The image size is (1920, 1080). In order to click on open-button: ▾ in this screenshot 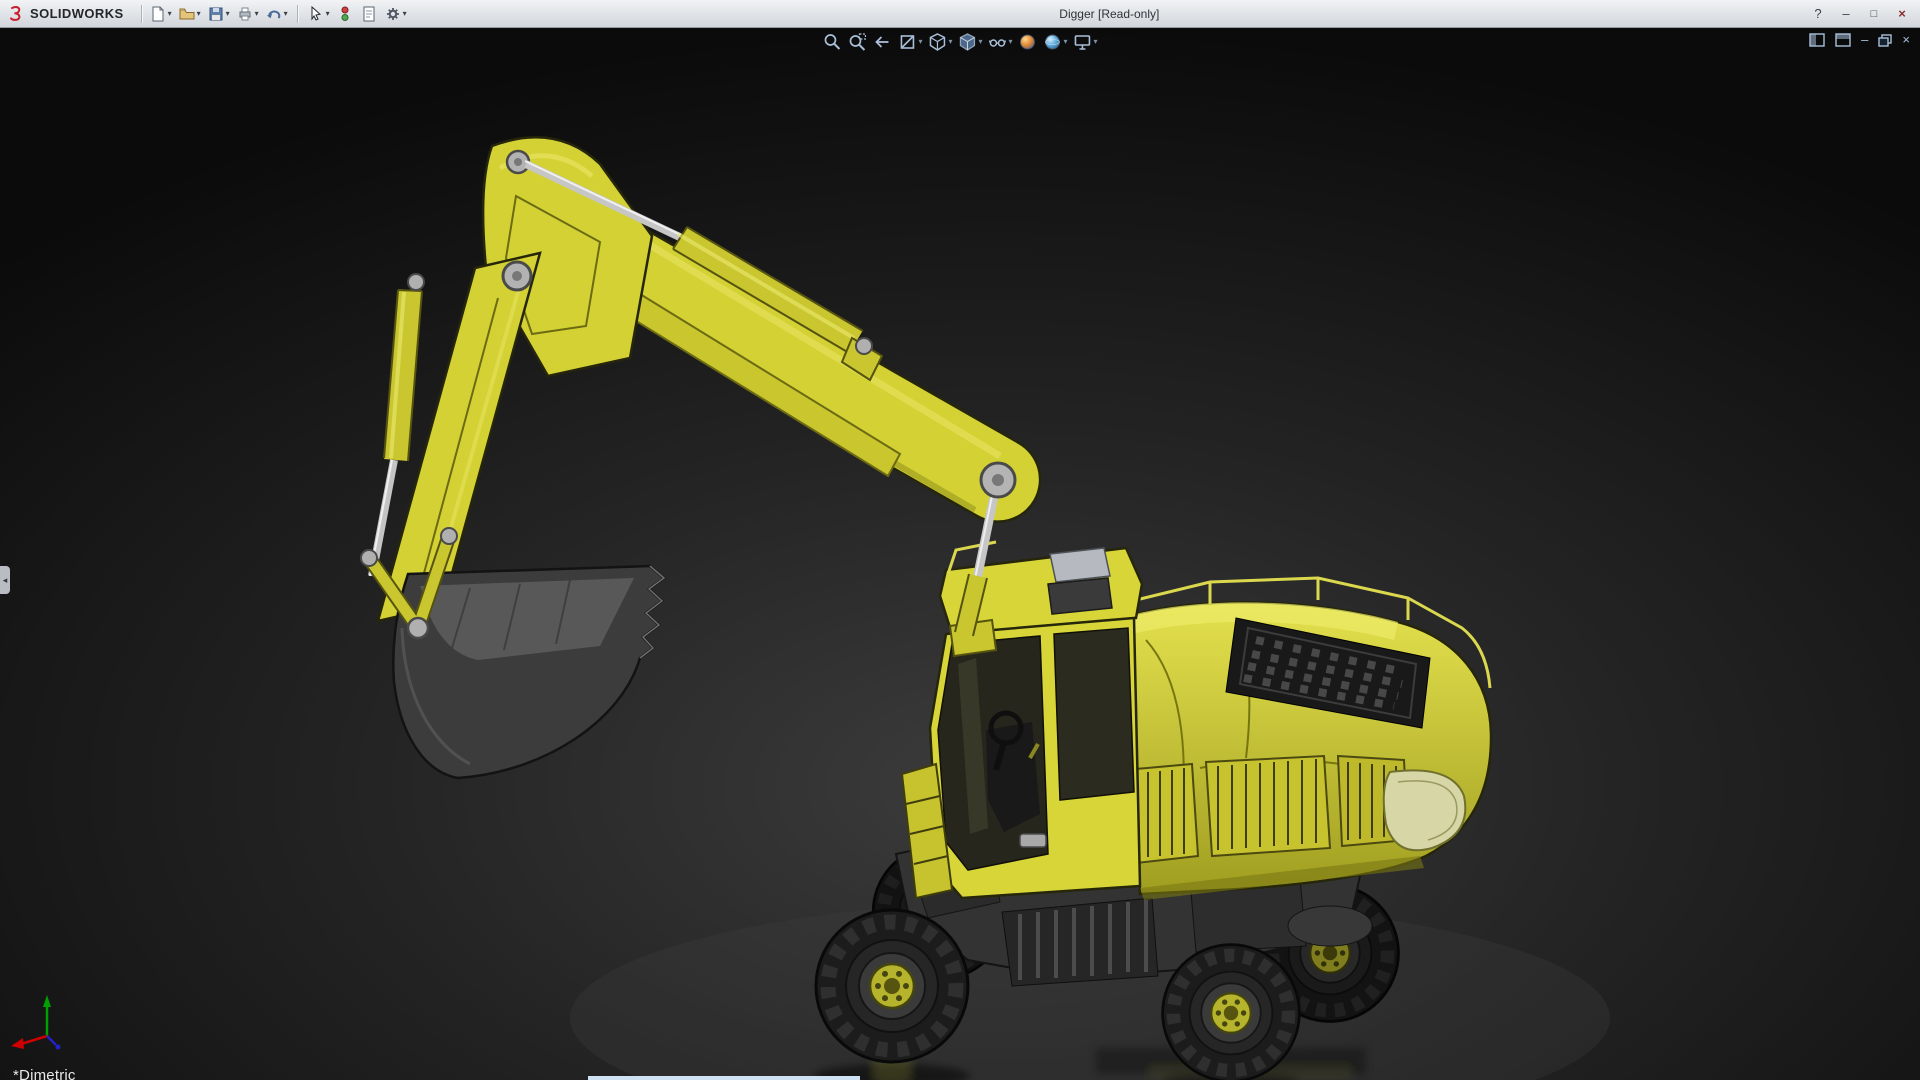, I will do `click(189, 14)`.